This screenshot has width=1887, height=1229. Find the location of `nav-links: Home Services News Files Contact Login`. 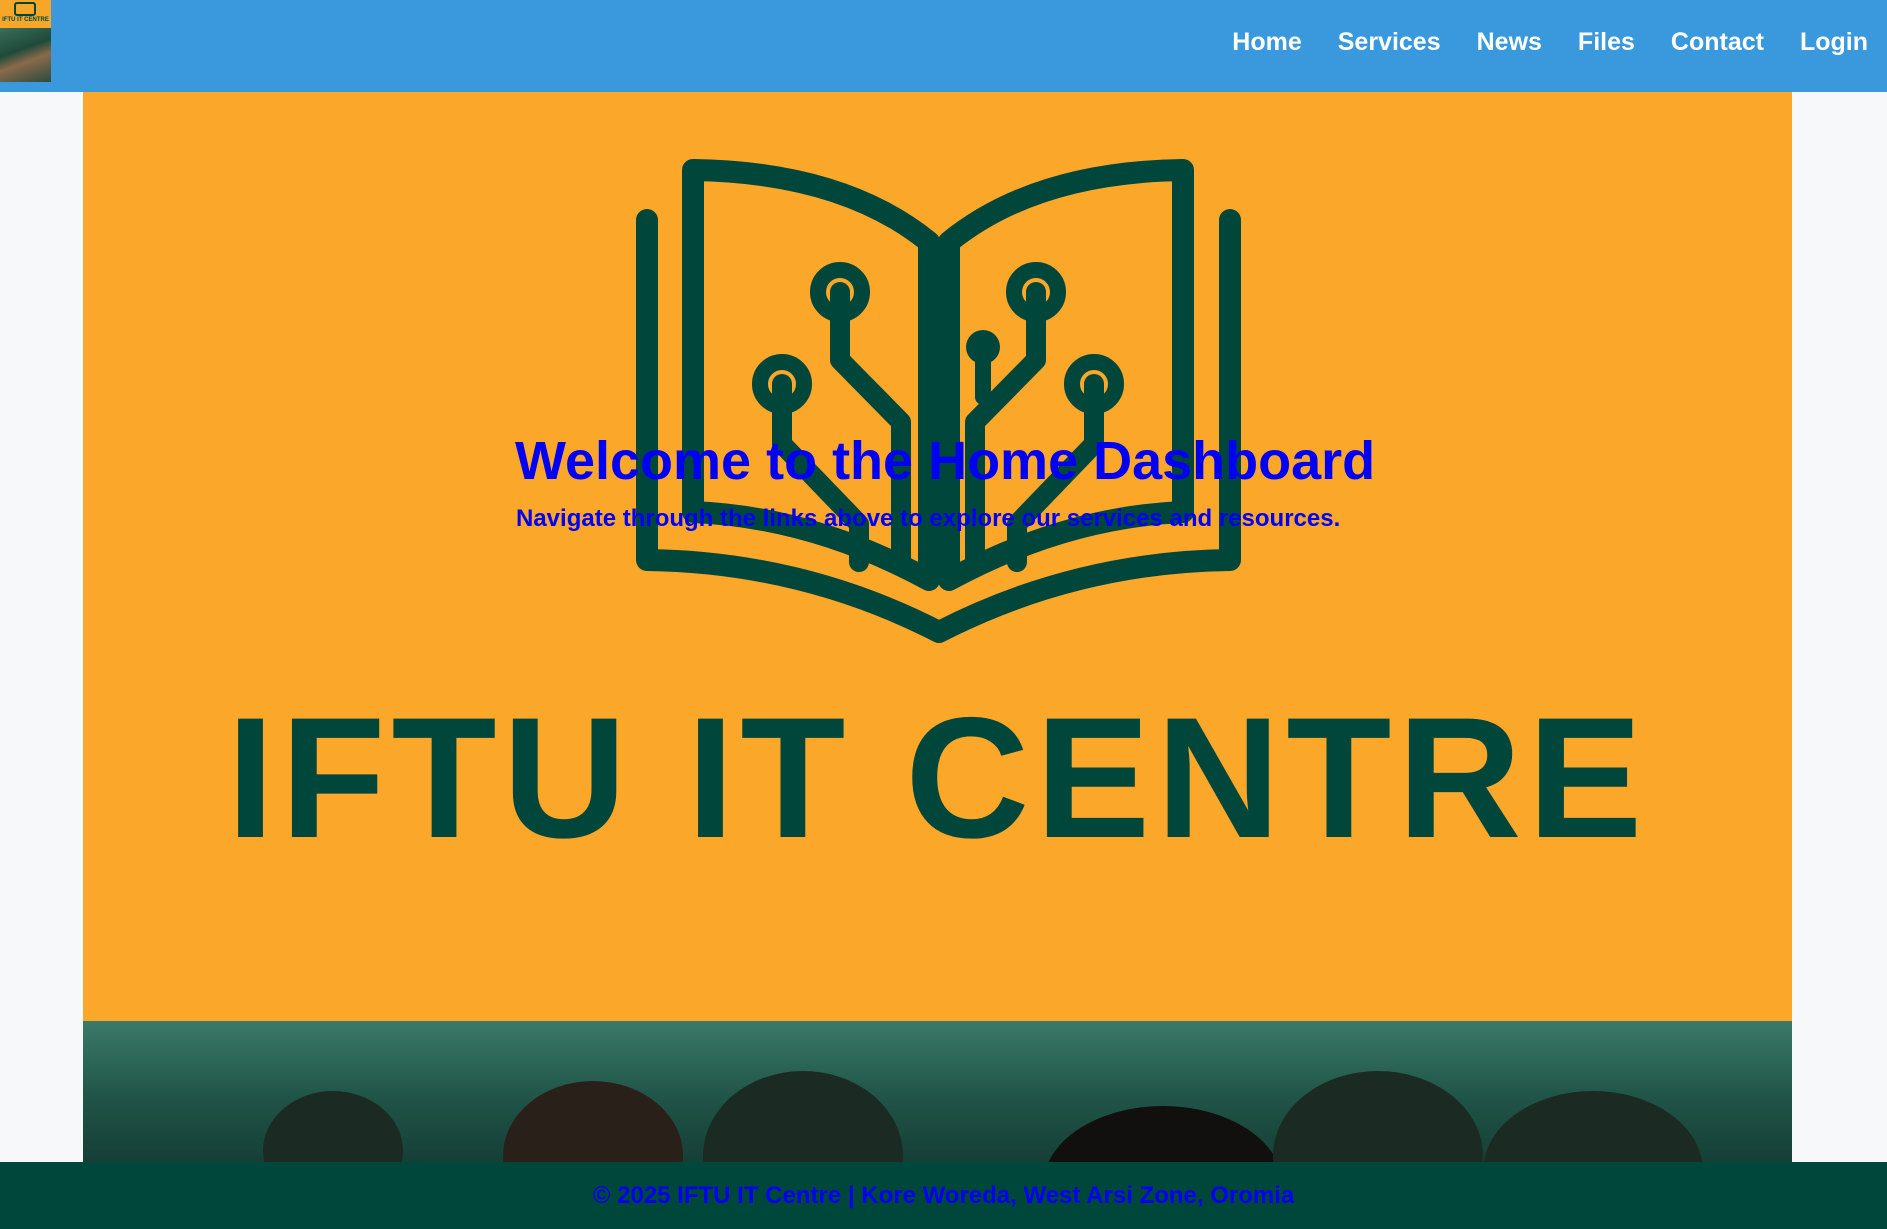

nav-links: Home Services News Files Contact Login is located at coordinates (1532, 42).